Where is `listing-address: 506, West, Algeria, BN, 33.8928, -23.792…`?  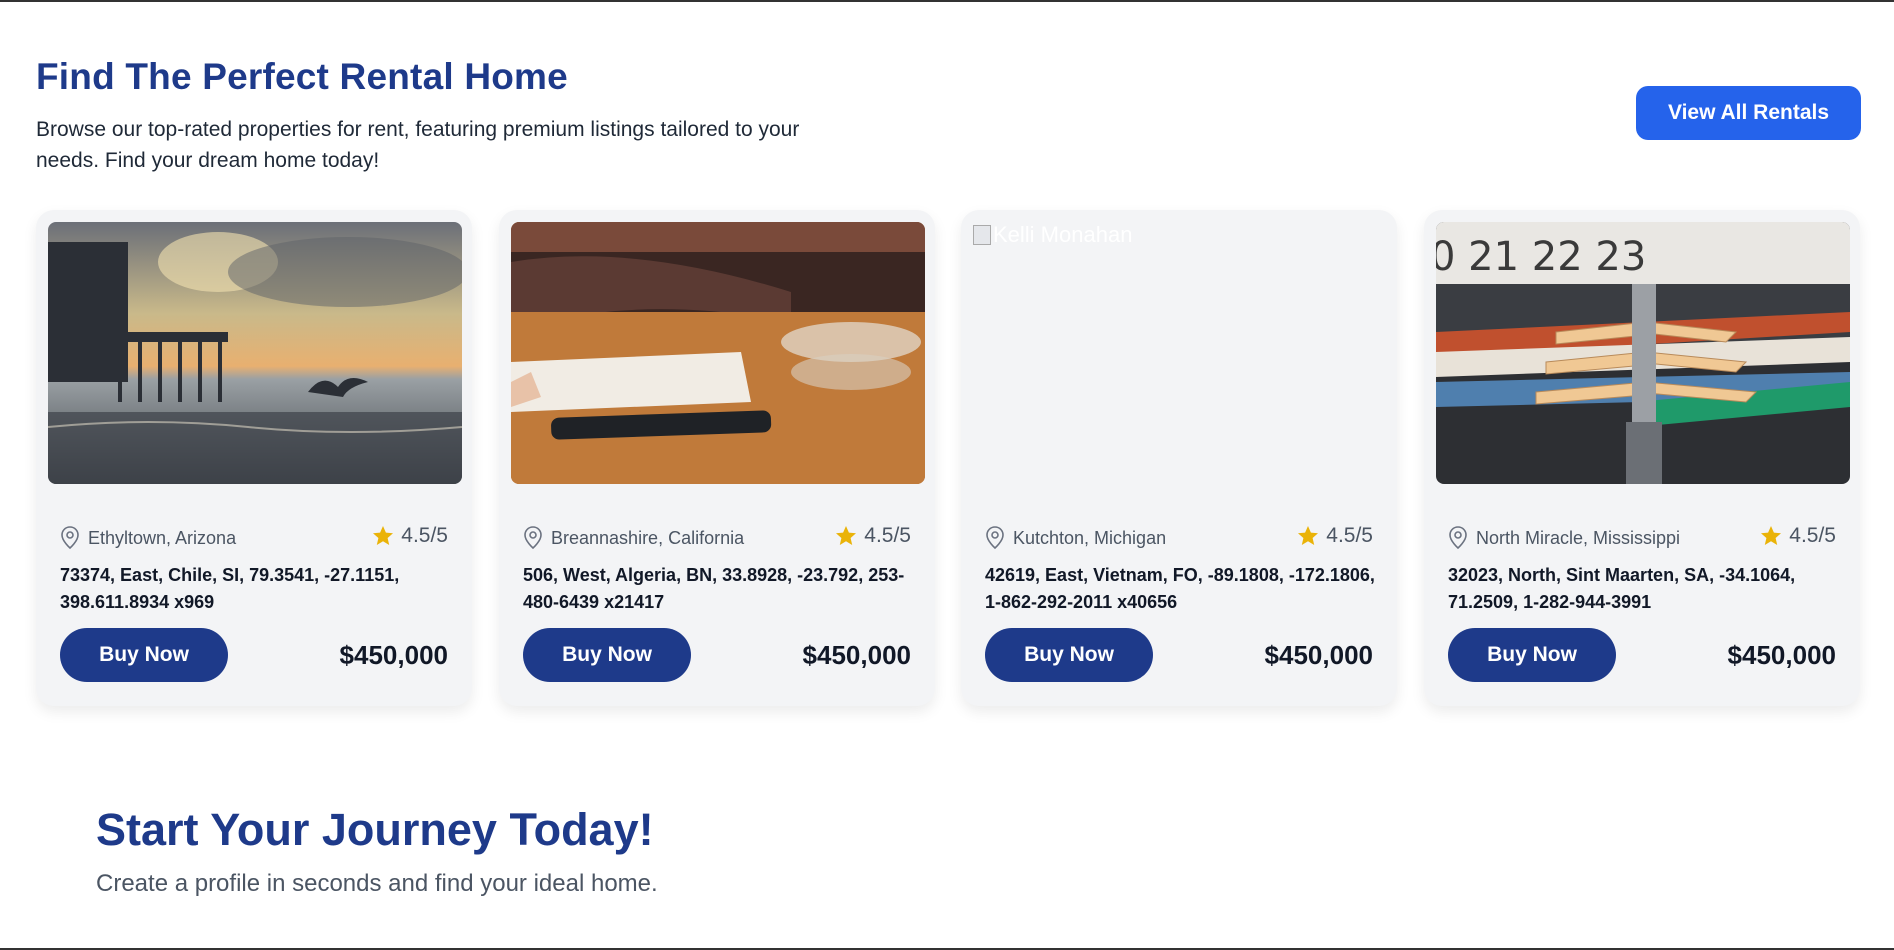 listing-address: 506, West, Algeria, BN, 33.8928, -23.792… is located at coordinates (714, 588).